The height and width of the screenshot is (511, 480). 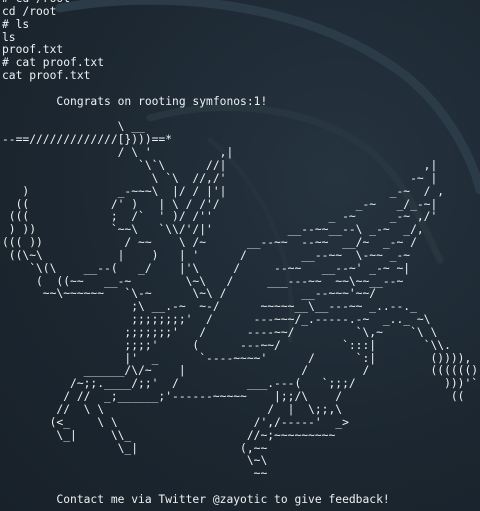 What do you see at coordinates (9, 37) in the screenshot?
I see `terminal-line: ls` at bounding box center [9, 37].